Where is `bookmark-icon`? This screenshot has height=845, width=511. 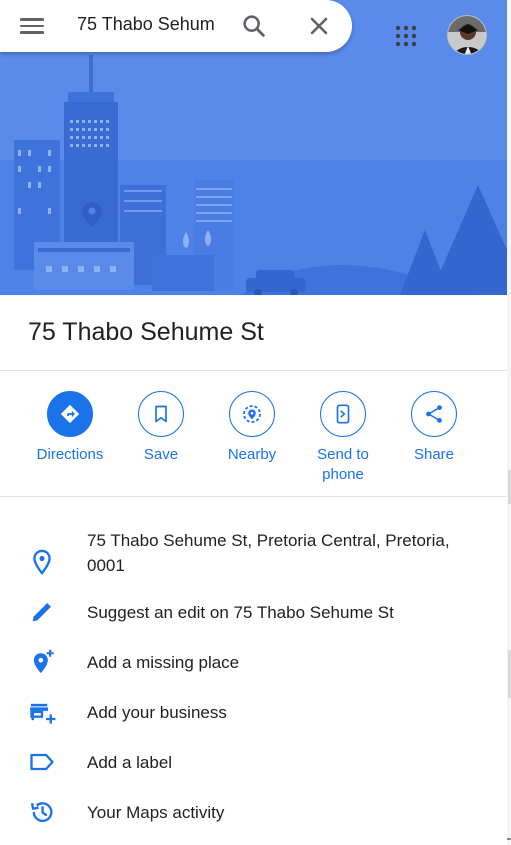 bookmark-icon is located at coordinates (161, 414).